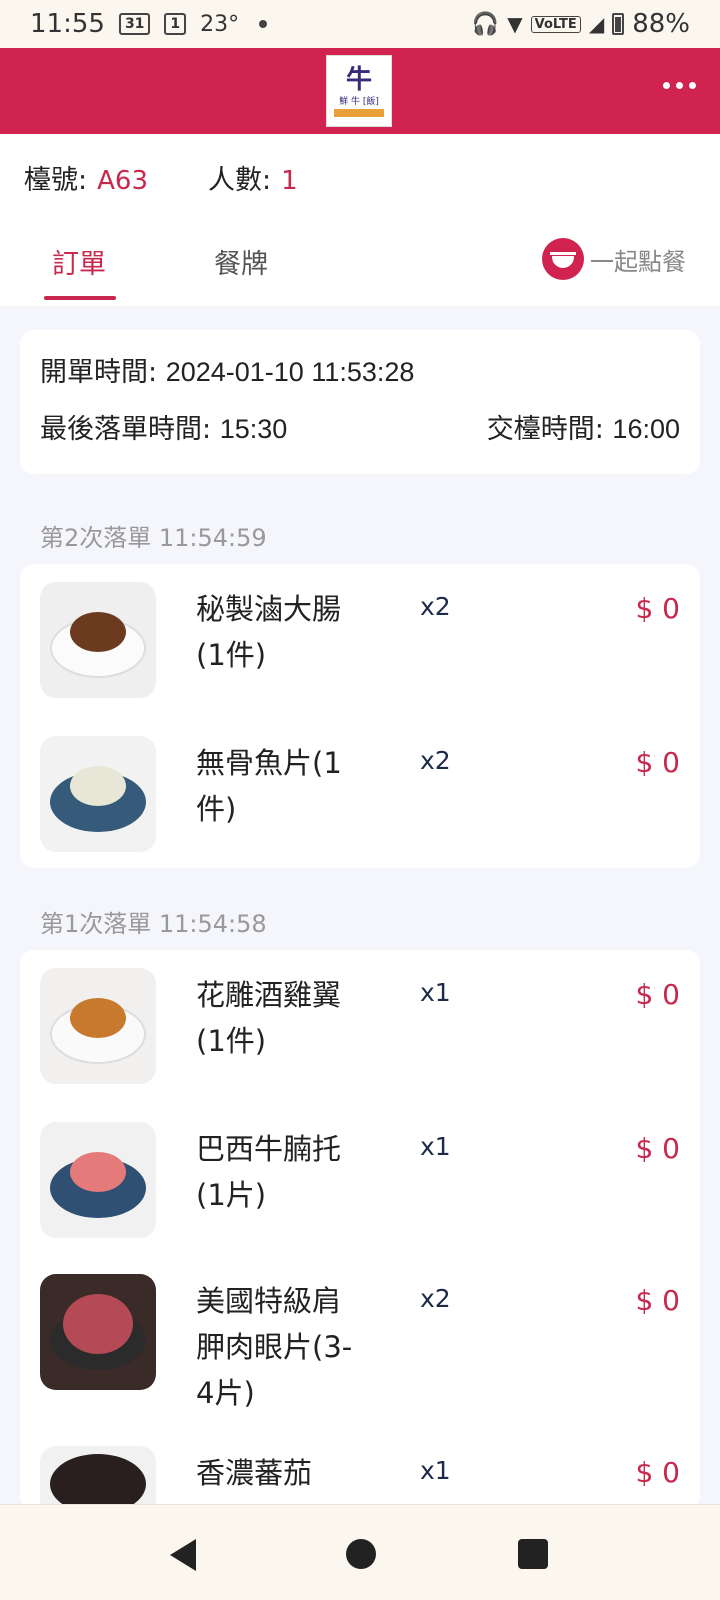  Describe the element at coordinates (241, 261) in the screenshot. I see `tab-menu: 餐牌` at that location.